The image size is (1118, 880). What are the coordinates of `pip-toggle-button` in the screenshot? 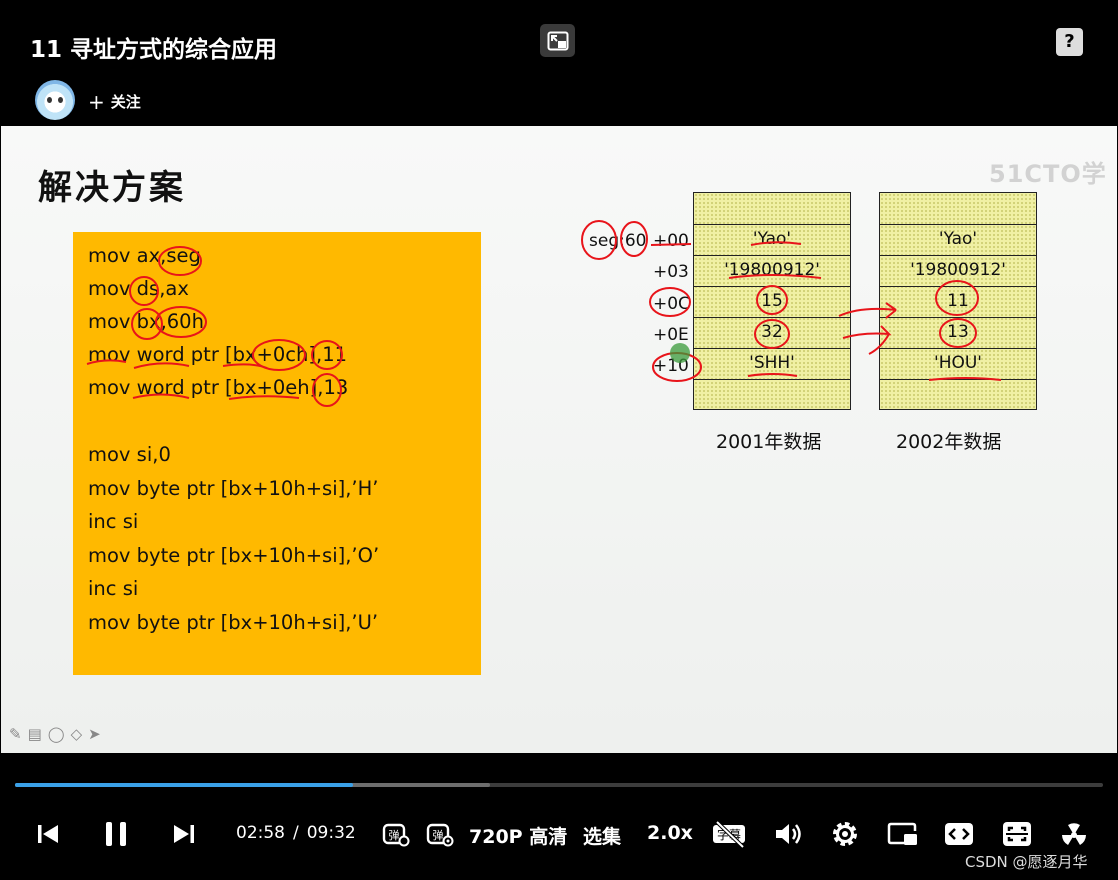 It's located at (557, 40).